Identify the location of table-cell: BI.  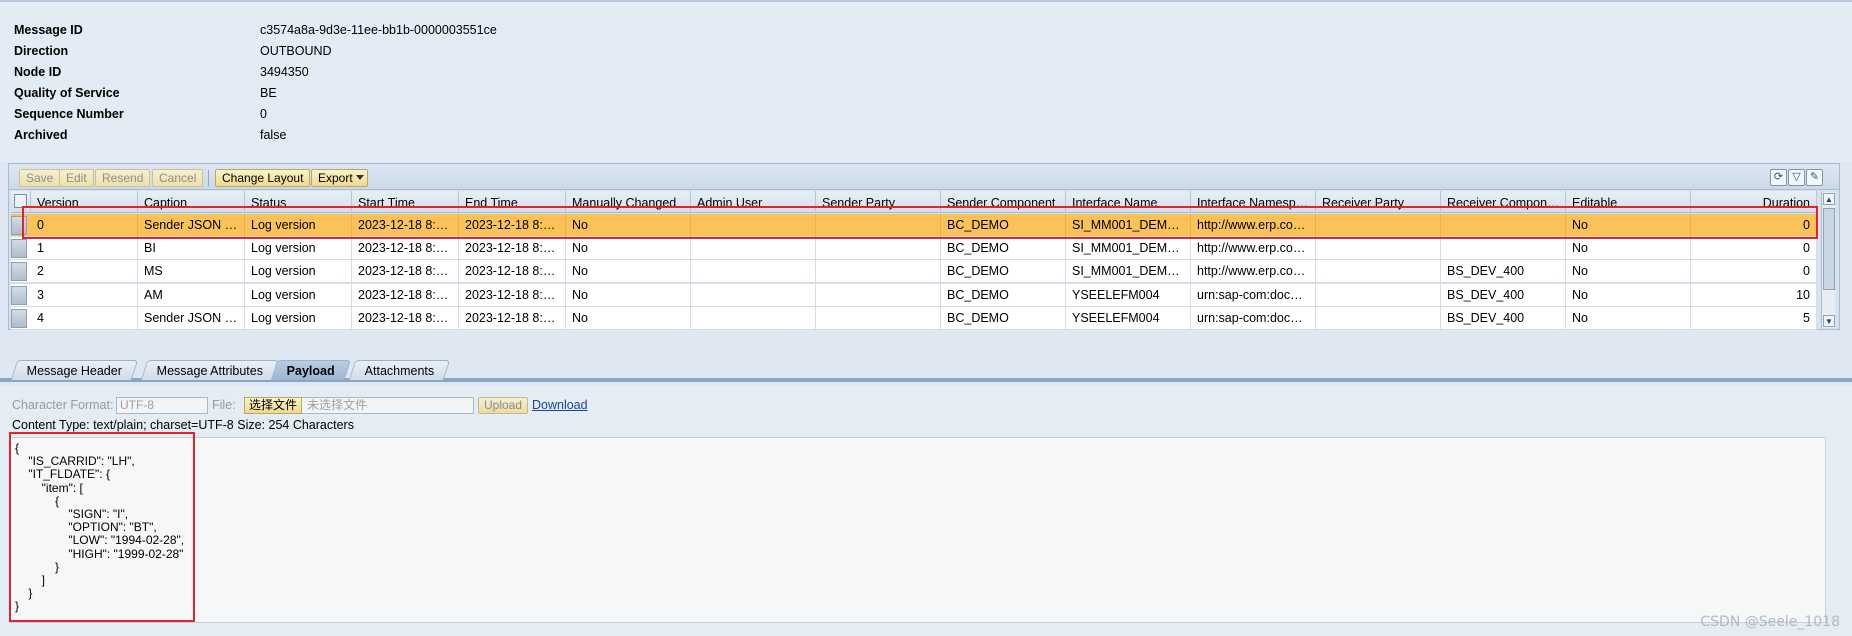
(191, 249).